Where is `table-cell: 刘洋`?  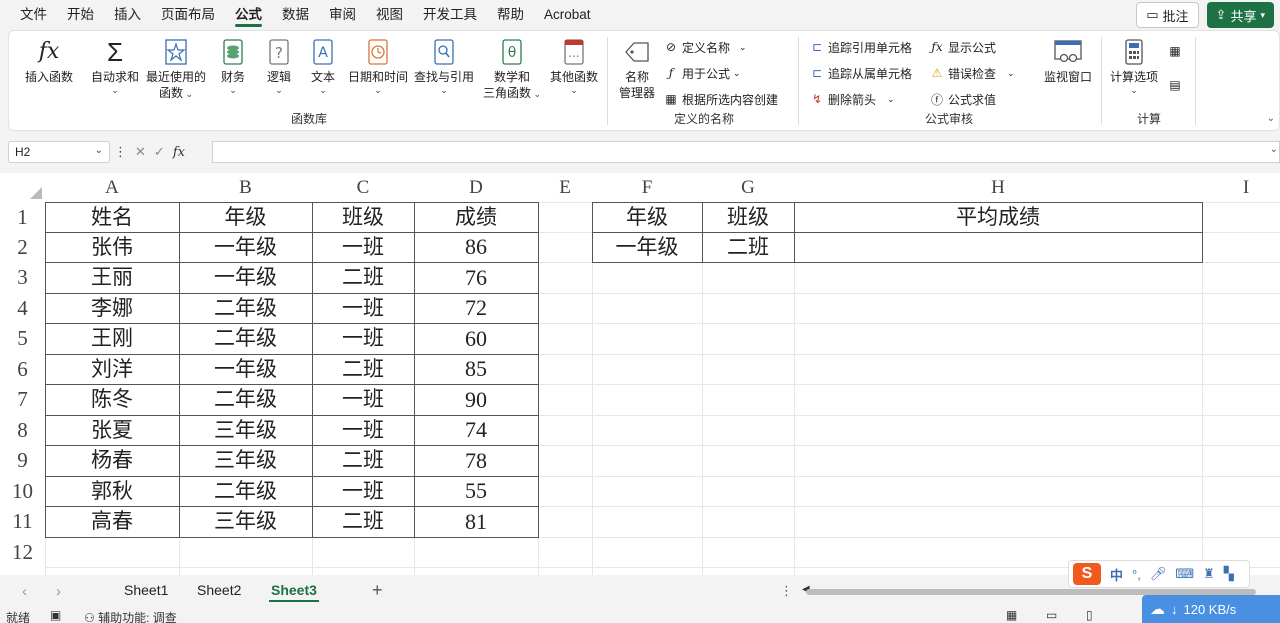
table-cell: 刘洋 is located at coordinates (112, 369).